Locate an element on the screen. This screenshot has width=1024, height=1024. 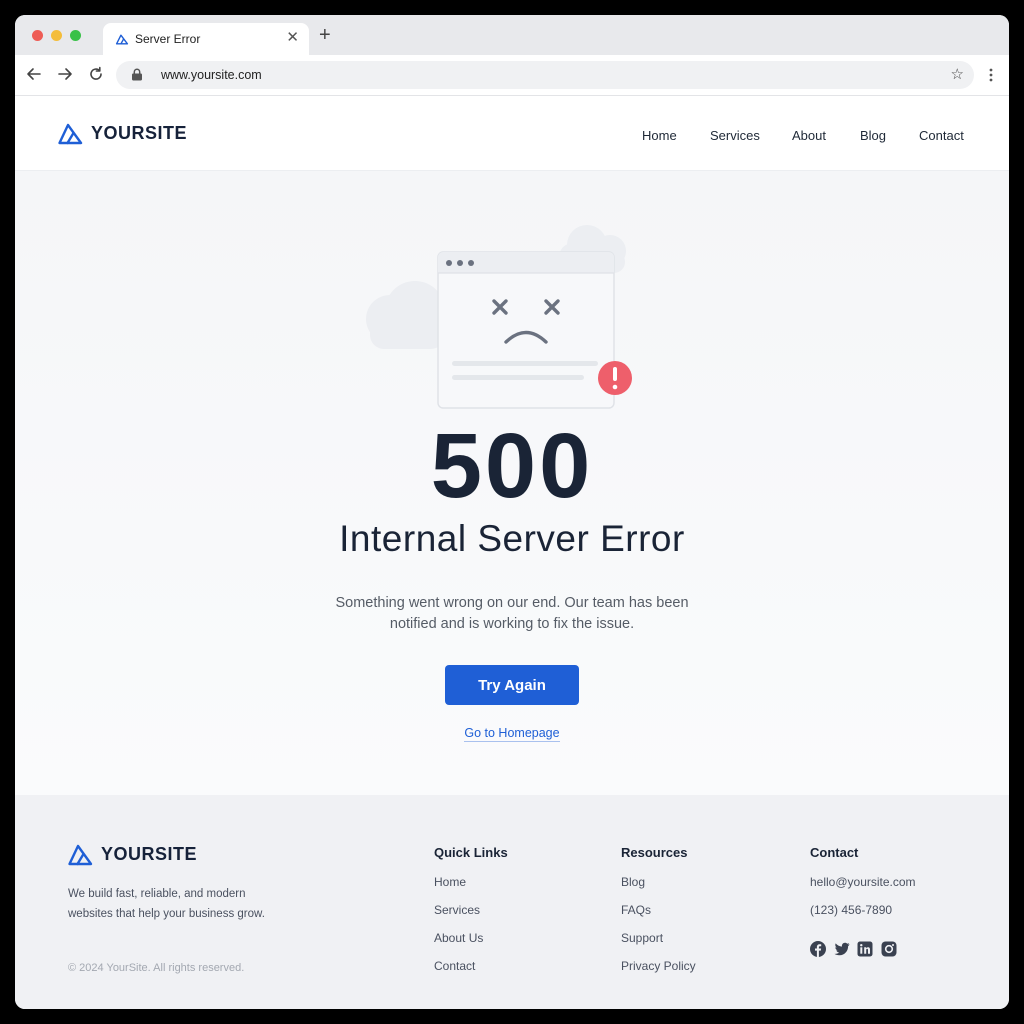
contact-heading: Contact is located at coordinates (834, 852).